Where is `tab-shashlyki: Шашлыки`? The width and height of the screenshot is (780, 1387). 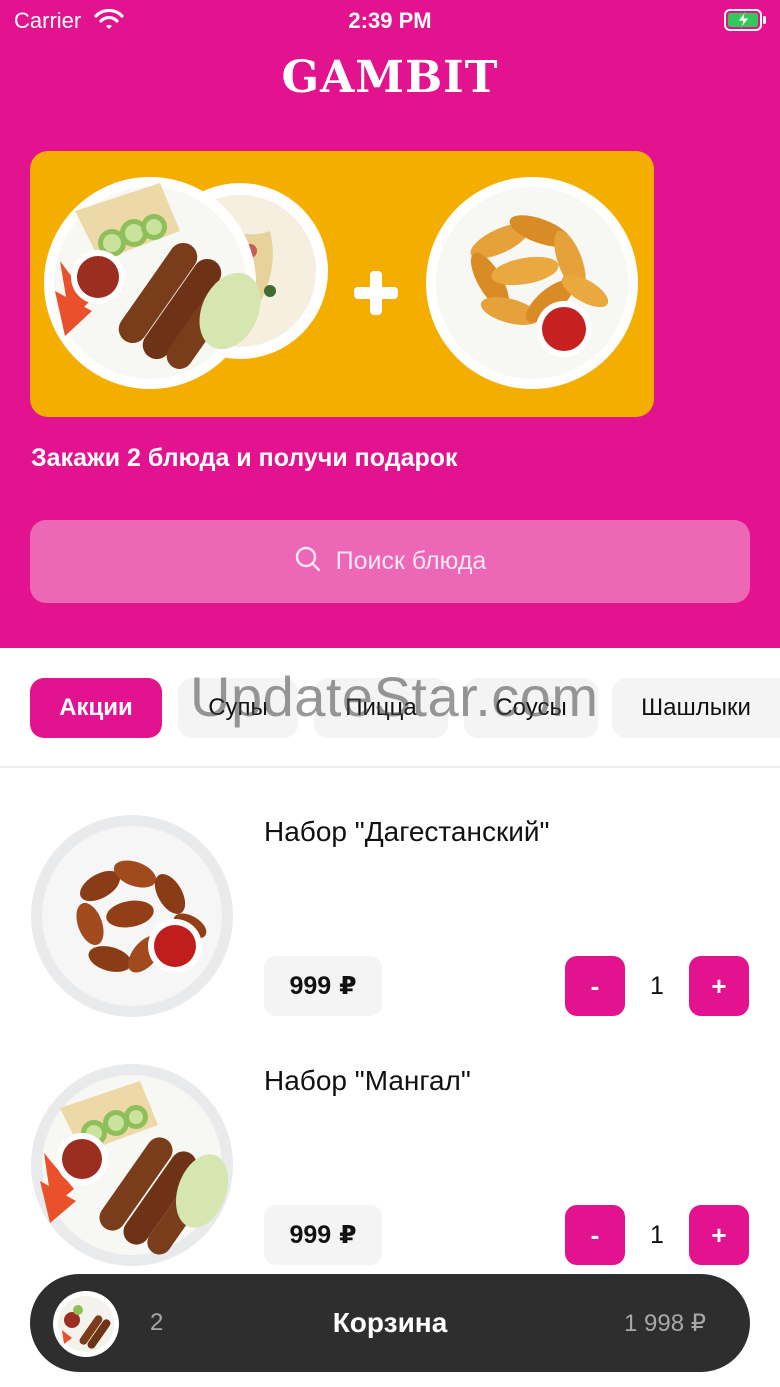 tab-shashlyki: Шашлыки is located at coordinates (696, 708).